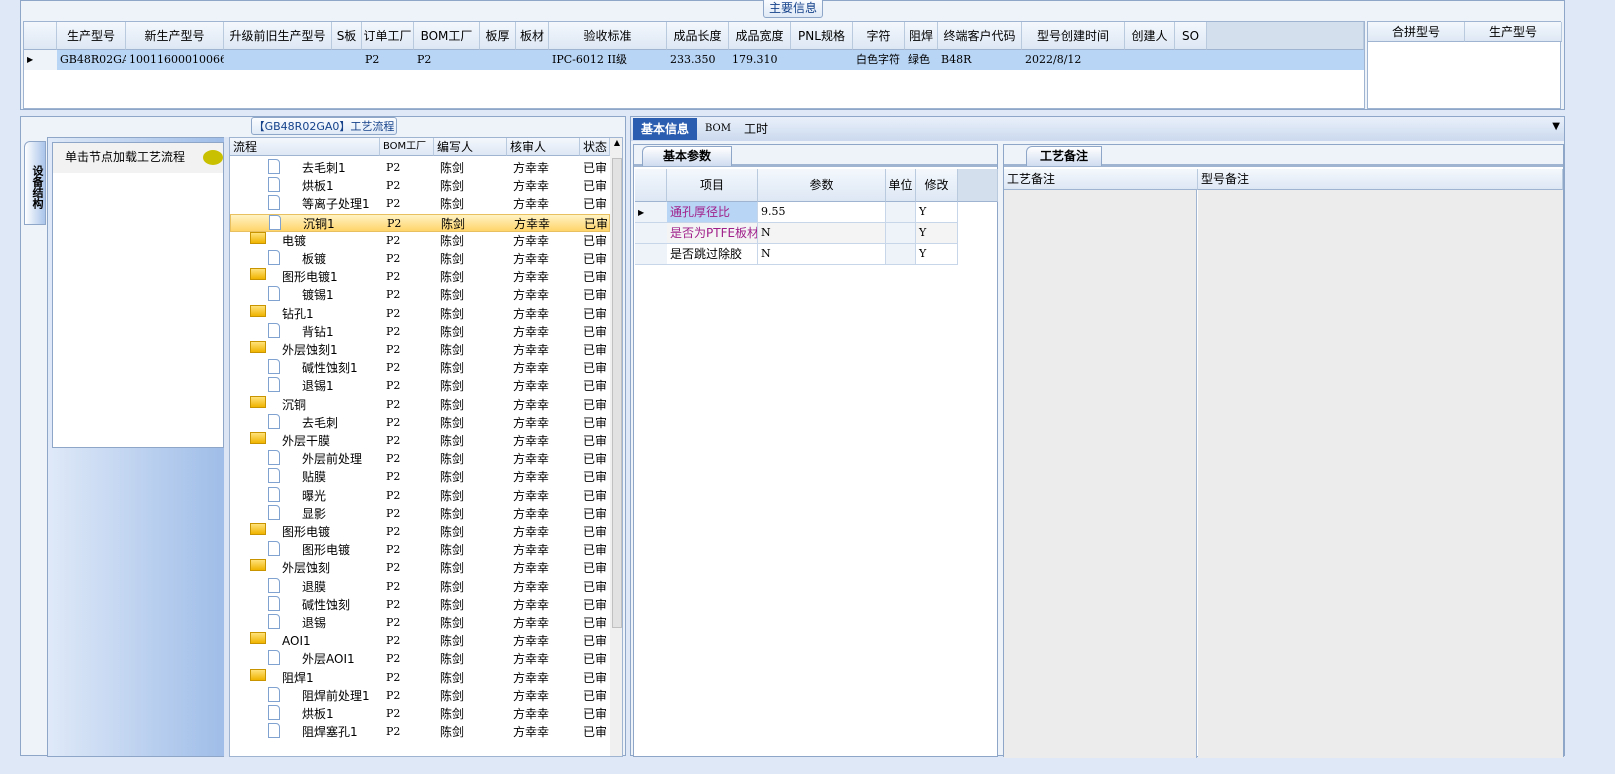  I want to click on tree-row: 碱性蚀刻1 P2 陈剑 方幸幸 已审, so click(420, 368).